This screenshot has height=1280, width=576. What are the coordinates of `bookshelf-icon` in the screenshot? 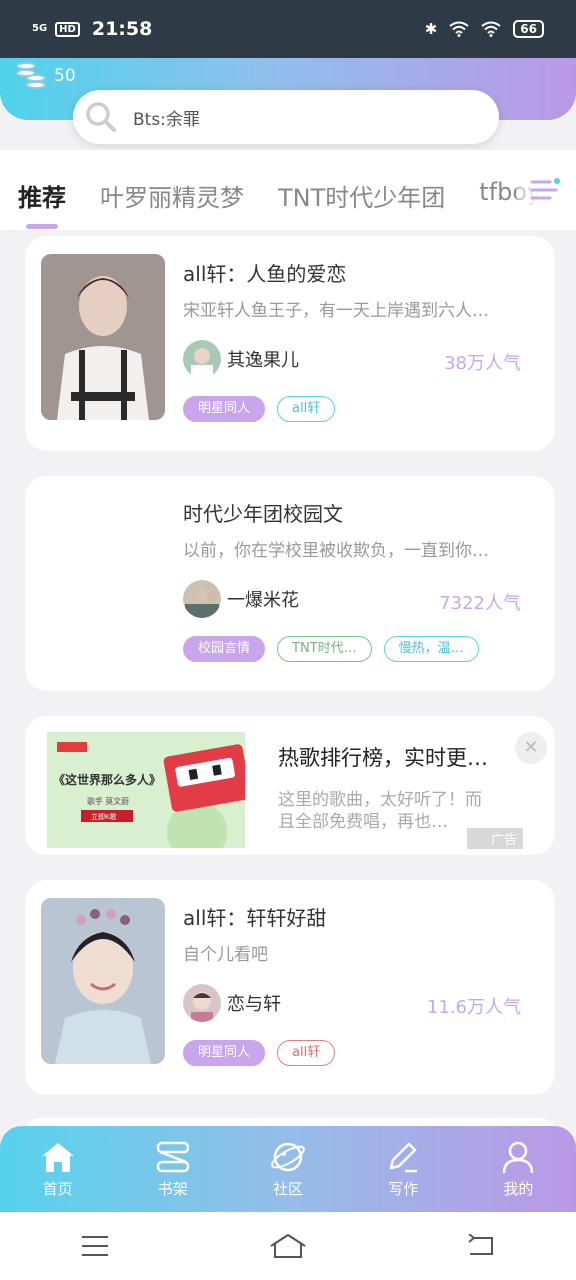 It's located at (173, 1157).